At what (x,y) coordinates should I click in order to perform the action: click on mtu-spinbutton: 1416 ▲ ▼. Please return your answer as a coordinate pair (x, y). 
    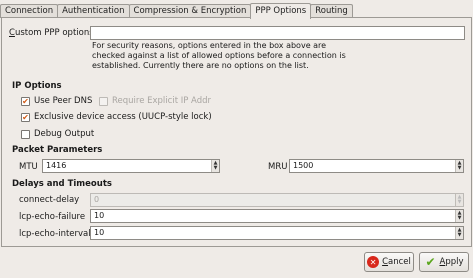
    Looking at the image, I should click on (131, 166).